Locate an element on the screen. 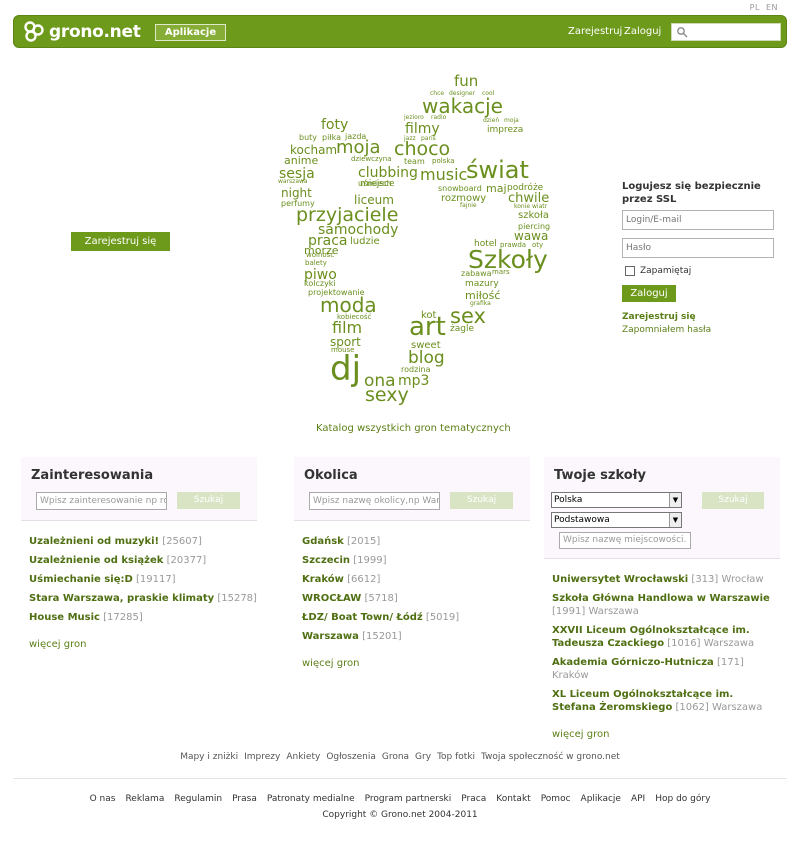  tag-link: art is located at coordinates (427, 327).